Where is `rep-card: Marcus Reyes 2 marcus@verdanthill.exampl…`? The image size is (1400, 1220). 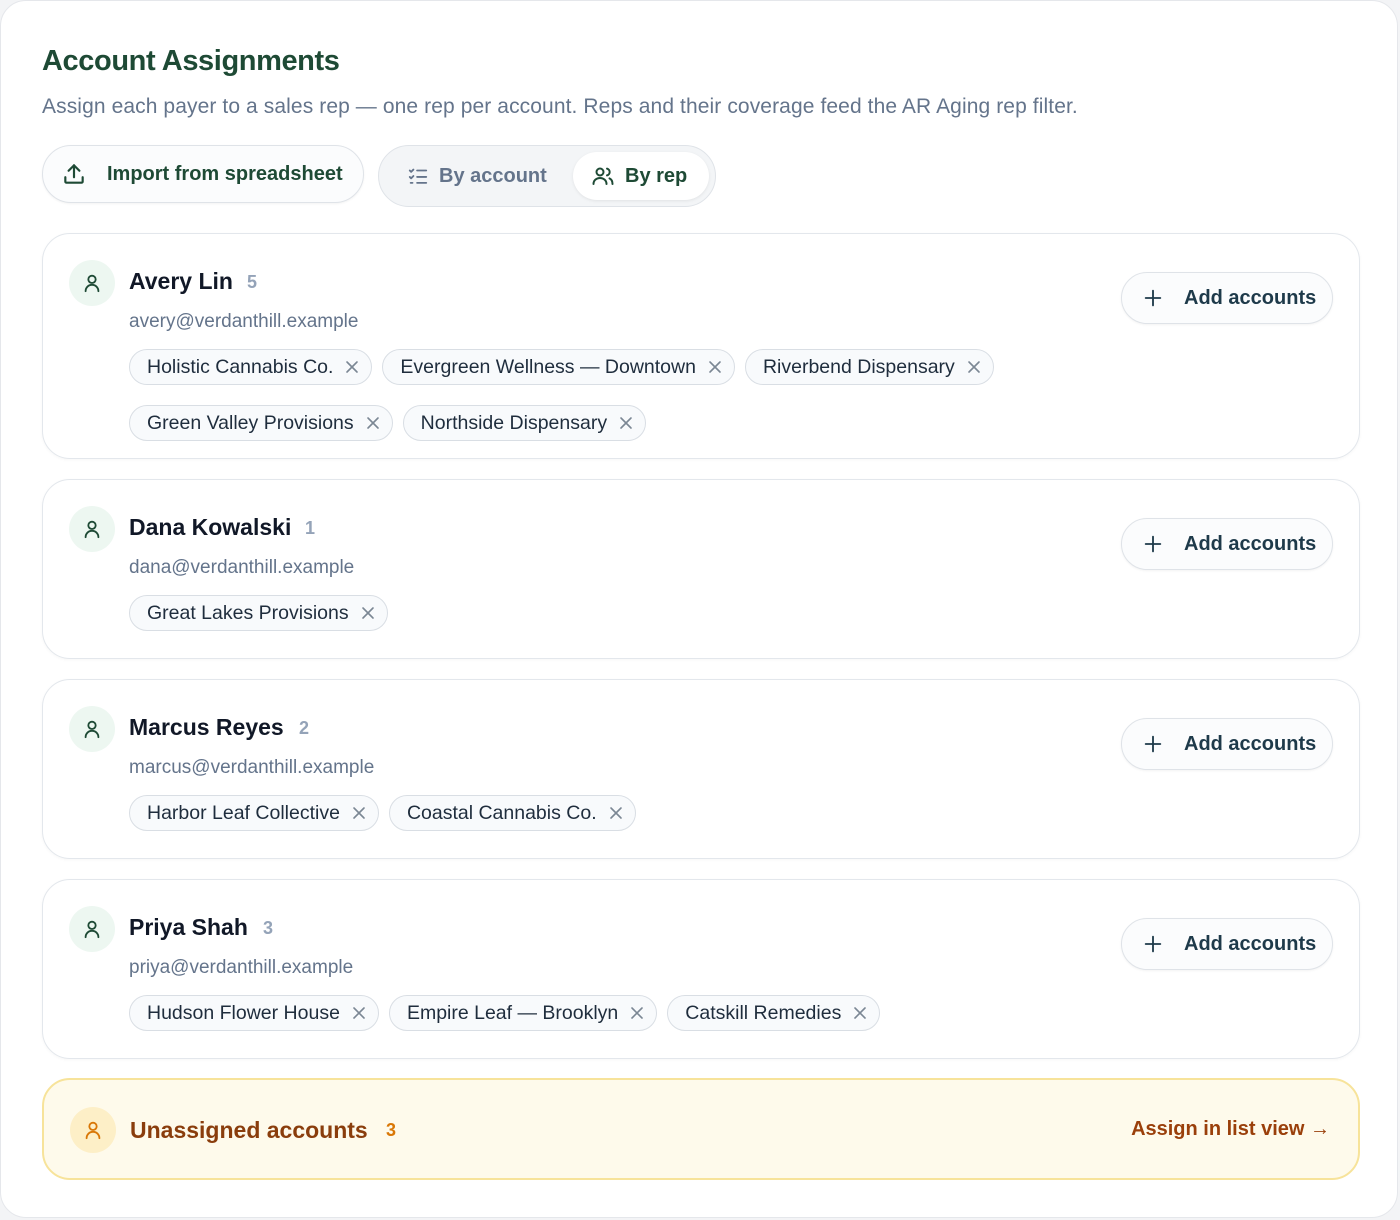
rep-card: Marcus Reyes 2 marcus@verdanthill.exampl… is located at coordinates (701, 769).